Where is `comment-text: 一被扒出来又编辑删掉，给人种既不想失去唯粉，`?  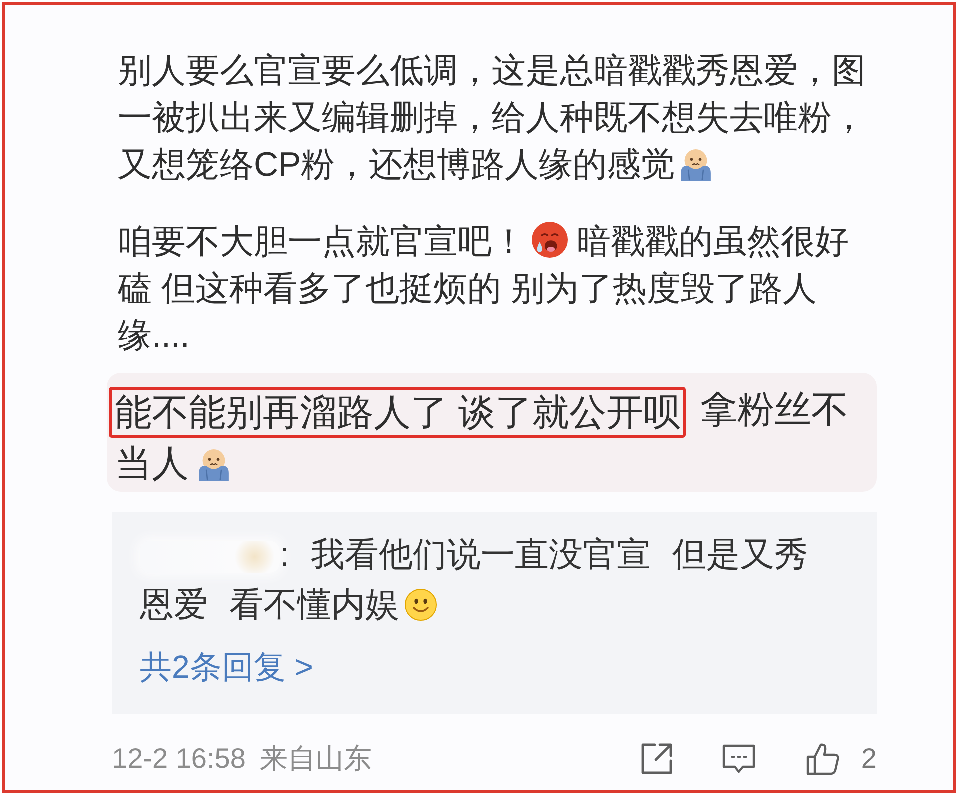 comment-text: 一被扒出来又编辑删掉，给人种既不想失去唯粉， is located at coordinates (492, 118).